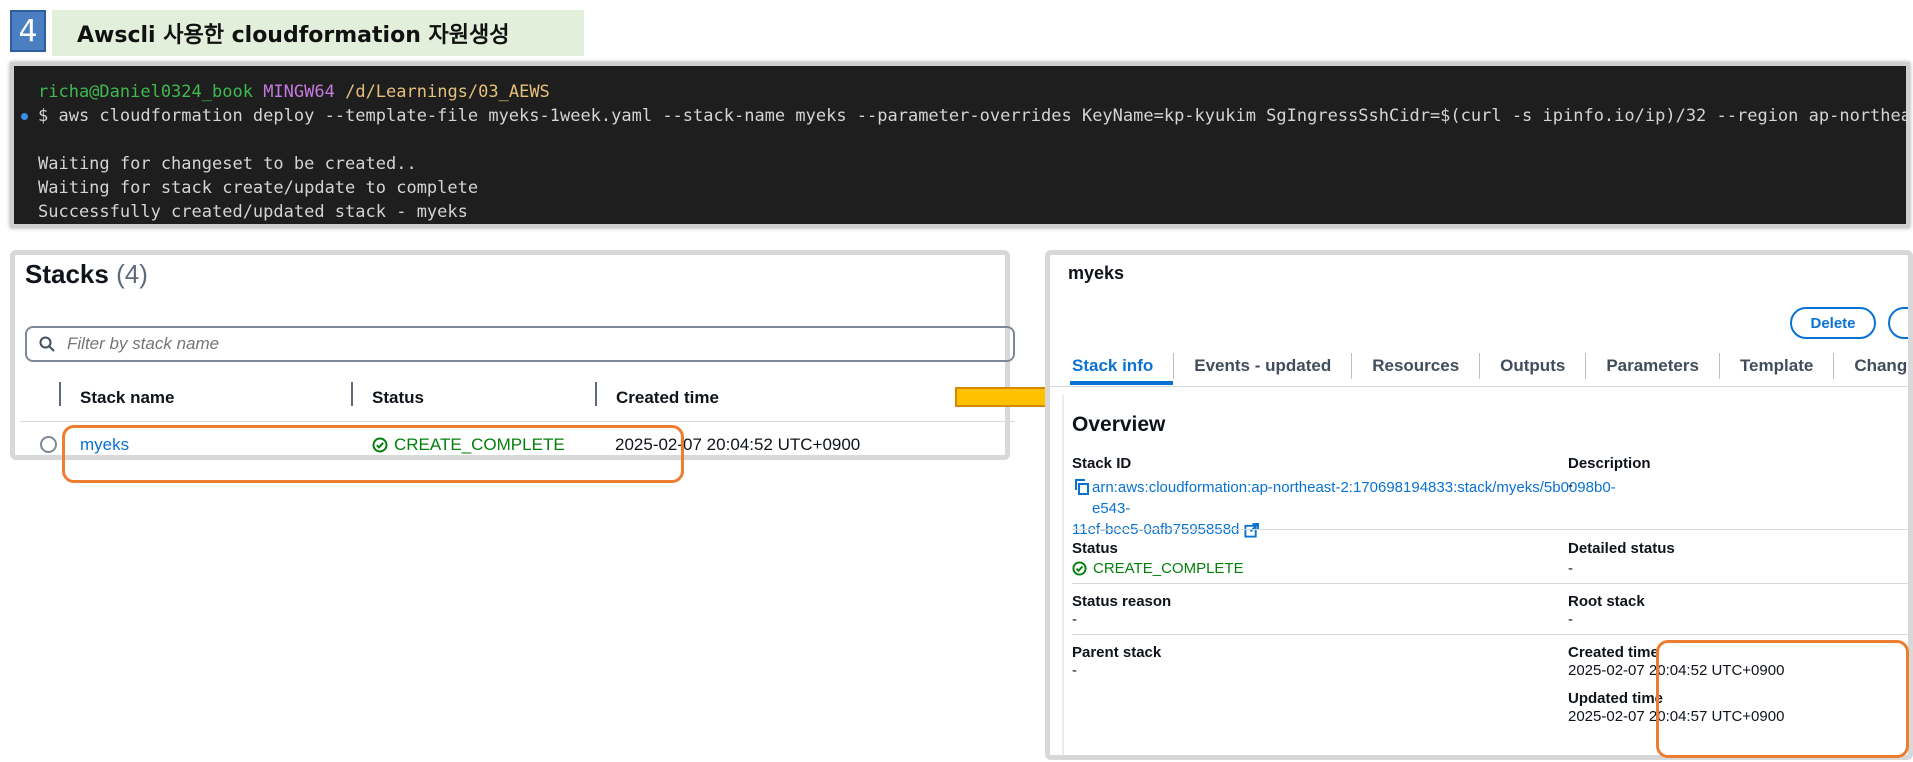  I want to click on prompt-user: richa@Daniel0324_book, so click(145, 92).